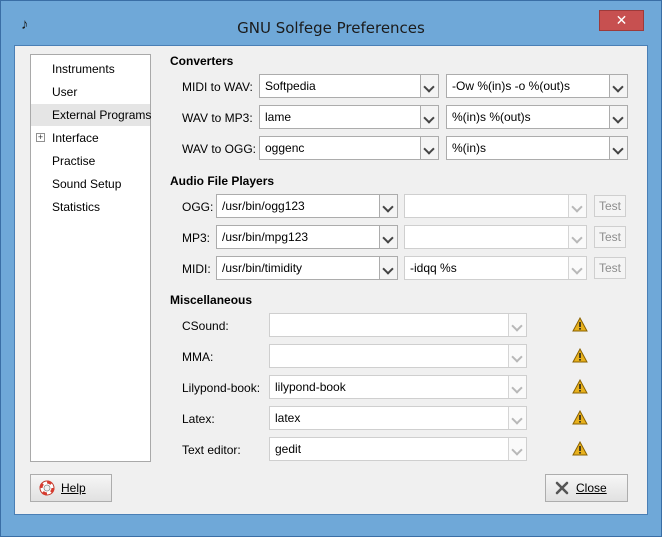 The image size is (662, 537). I want to click on title-bar: ♪ GNU Solfege Preferences ✕, so click(331, 20).